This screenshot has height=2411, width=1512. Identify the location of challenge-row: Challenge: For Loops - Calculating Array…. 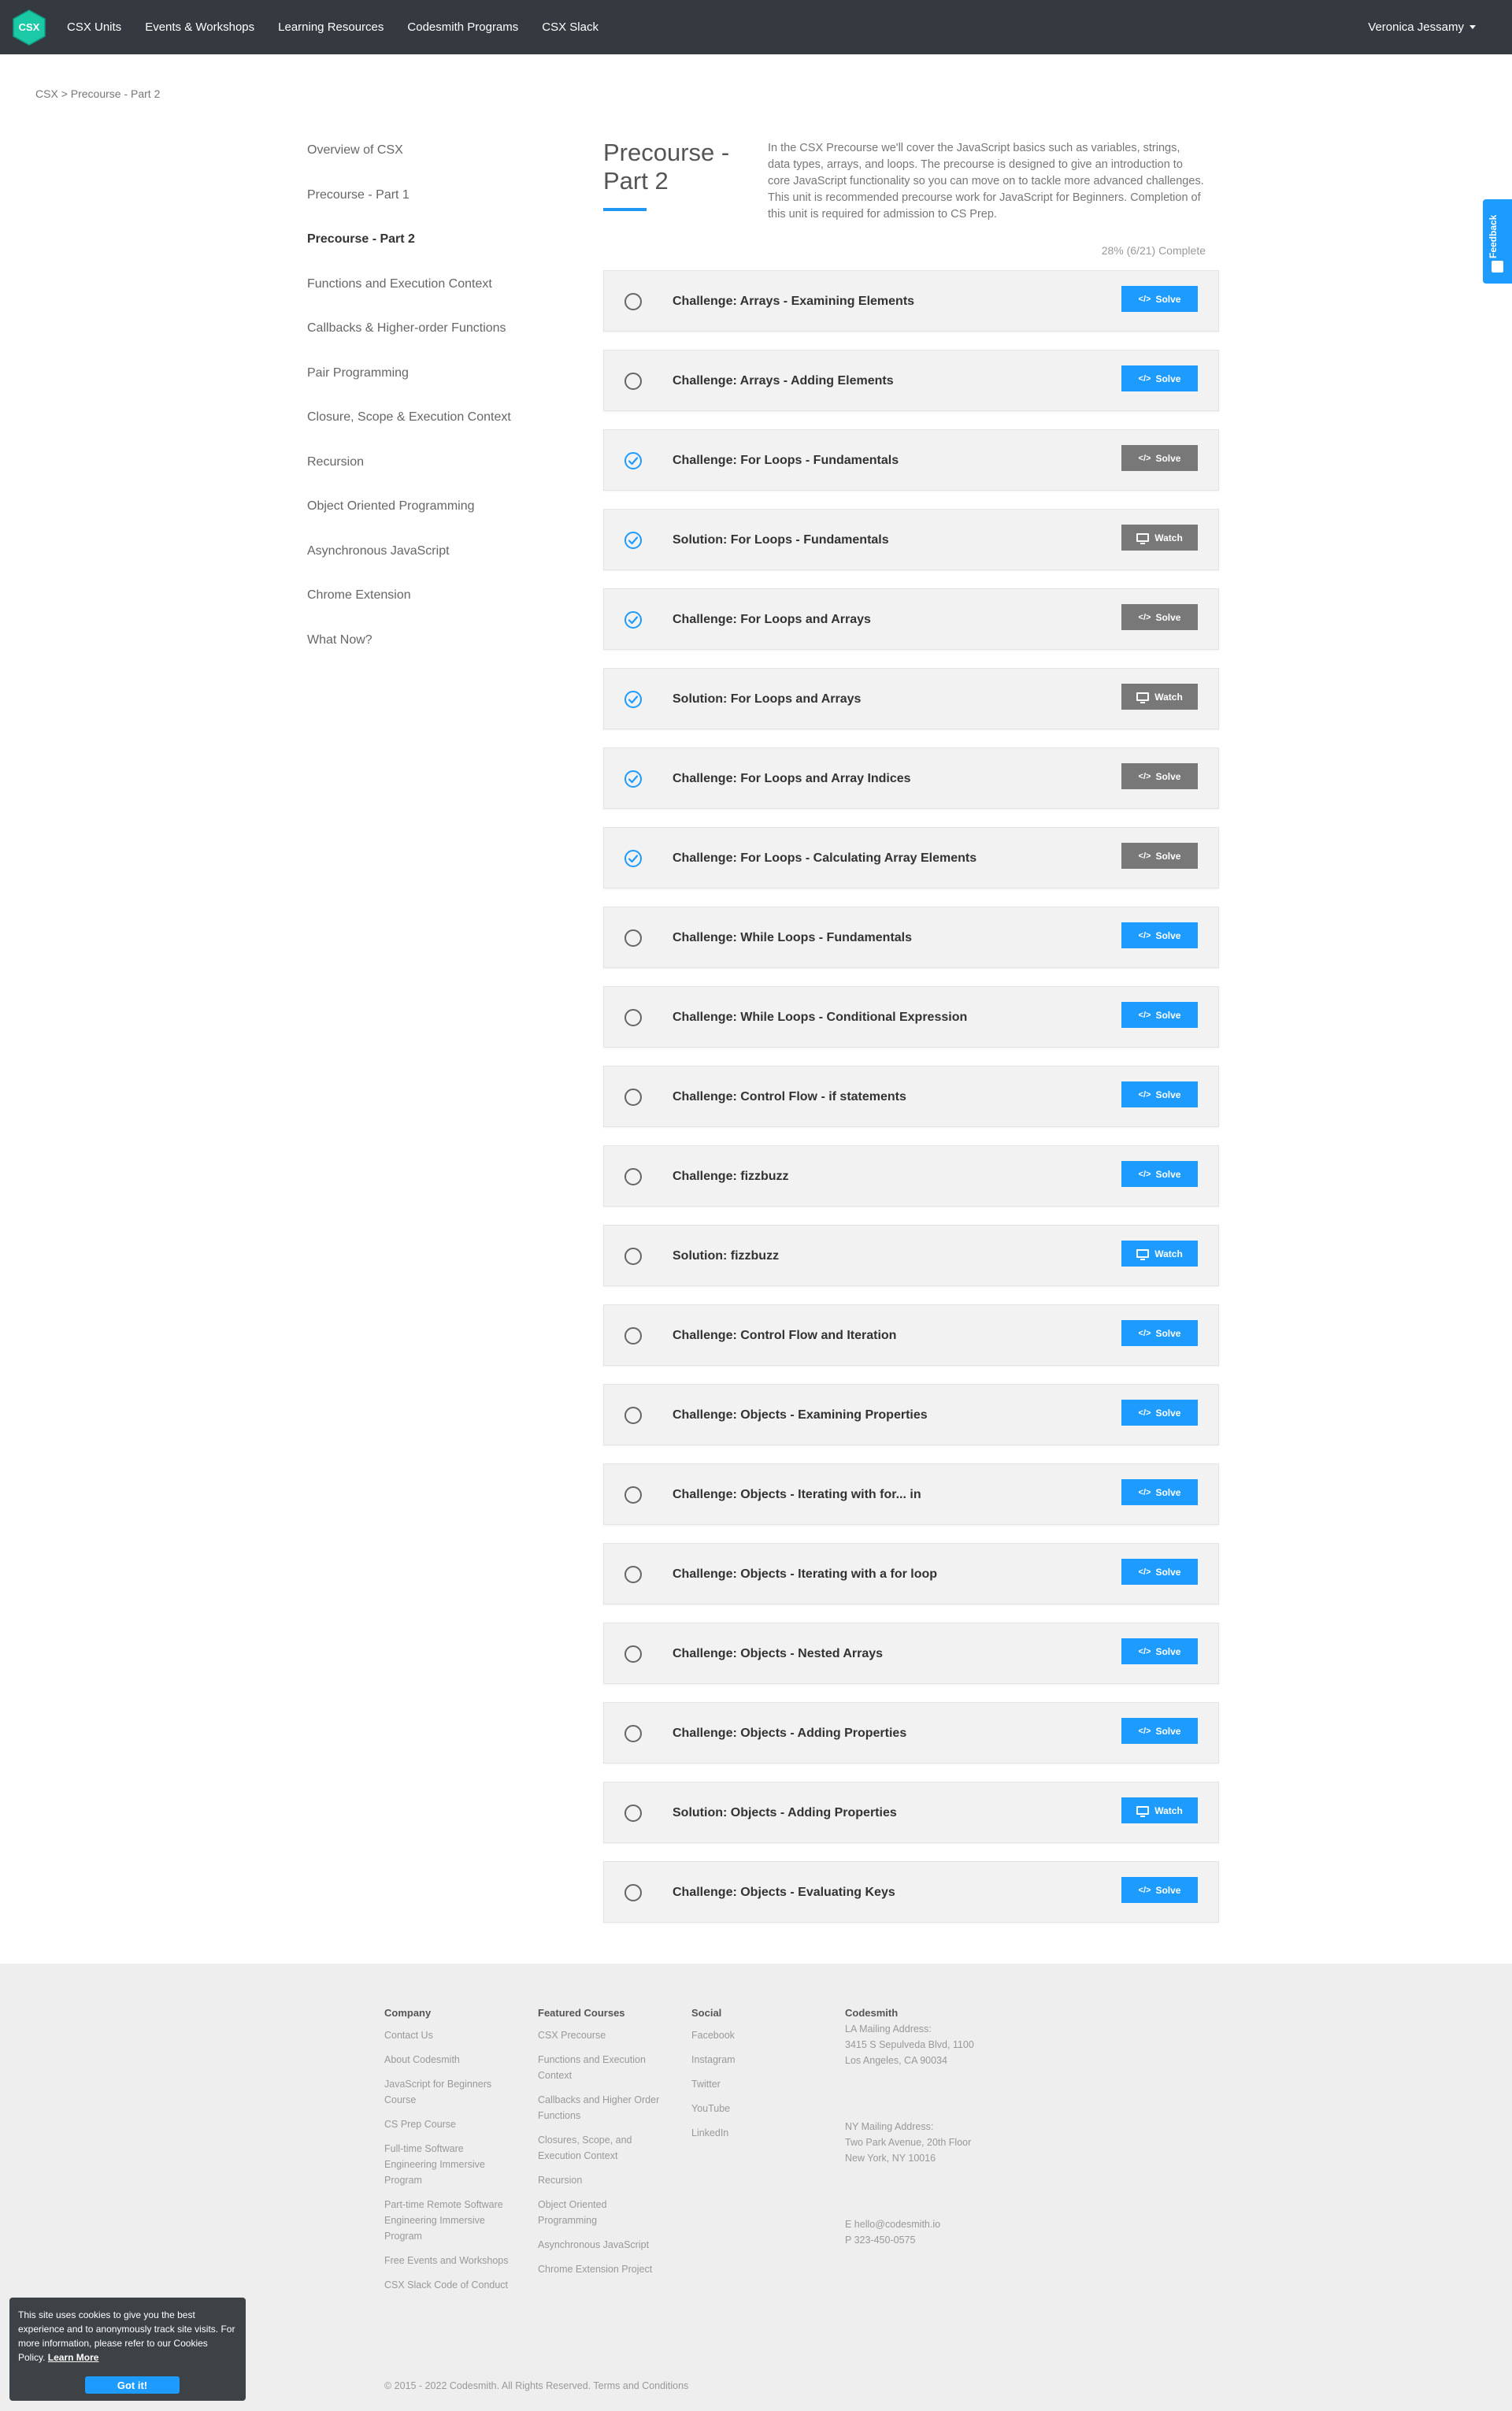
(911, 858).